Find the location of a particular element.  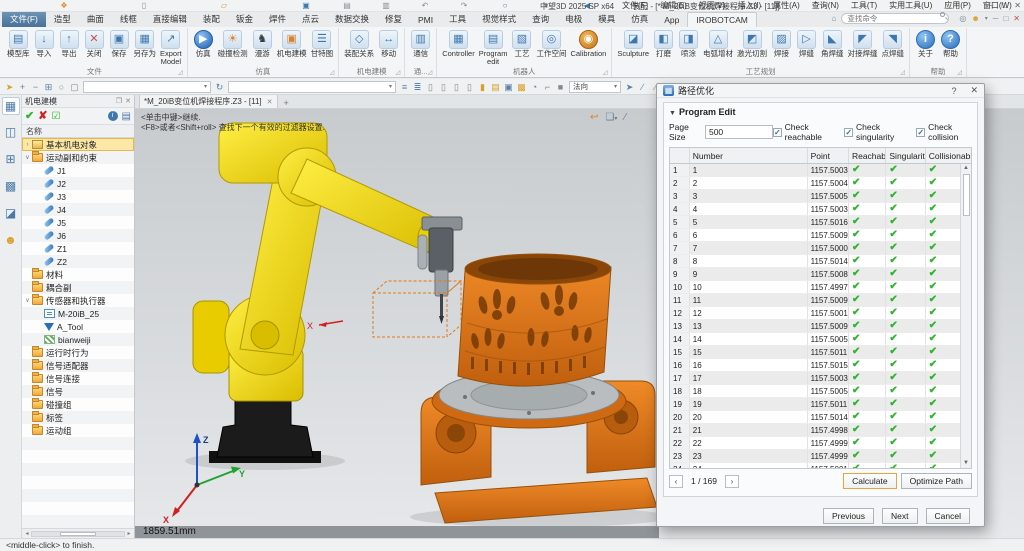

search-input is located at coordinates (895, 18).